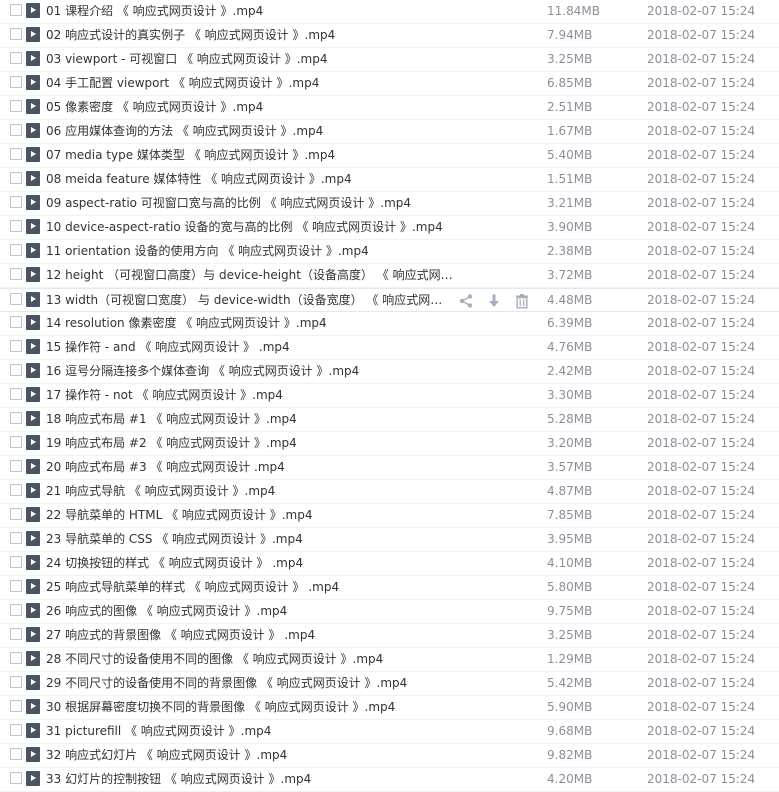 Image resolution: width=779 pixels, height=792 pixels. I want to click on file-name: 28 不同尺寸的设备使用不同的图像 《 响应式网页设计 》.mp4, so click(251, 659).